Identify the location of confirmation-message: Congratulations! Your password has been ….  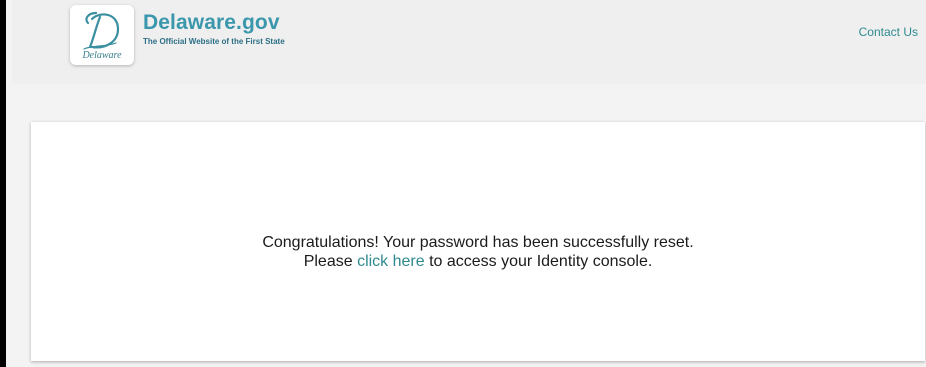
(478, 252).